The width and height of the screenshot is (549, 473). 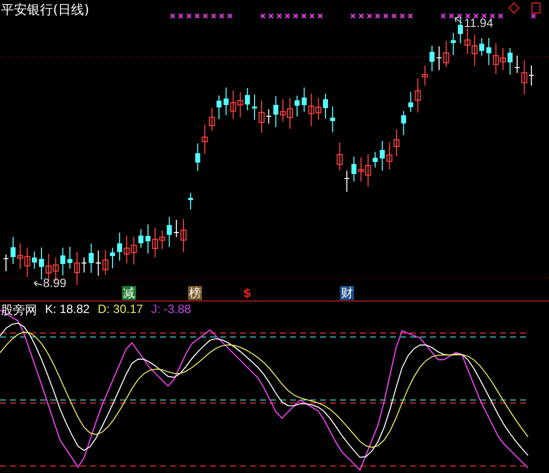 What do you see at coordinates (247, 293) in the screenshot?
I see `signal-mark: $` at bounding box center [247, 293].